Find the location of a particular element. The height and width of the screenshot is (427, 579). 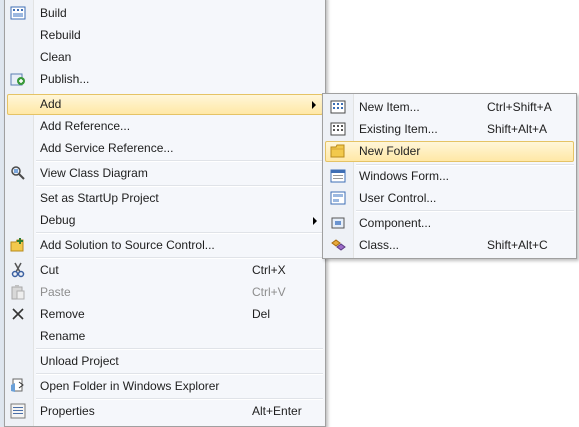

menu-item-label: Debug is located at coordinates (58, 220).